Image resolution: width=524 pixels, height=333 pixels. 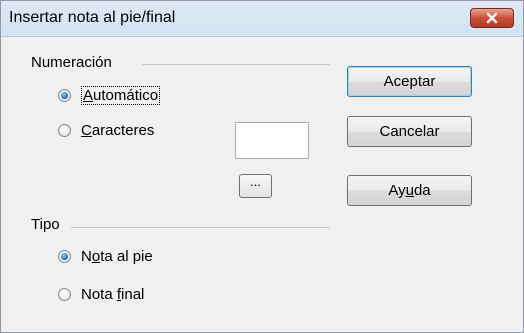 I want to click on radio-characters-label: Caracteres, so click(x=118, y=130).